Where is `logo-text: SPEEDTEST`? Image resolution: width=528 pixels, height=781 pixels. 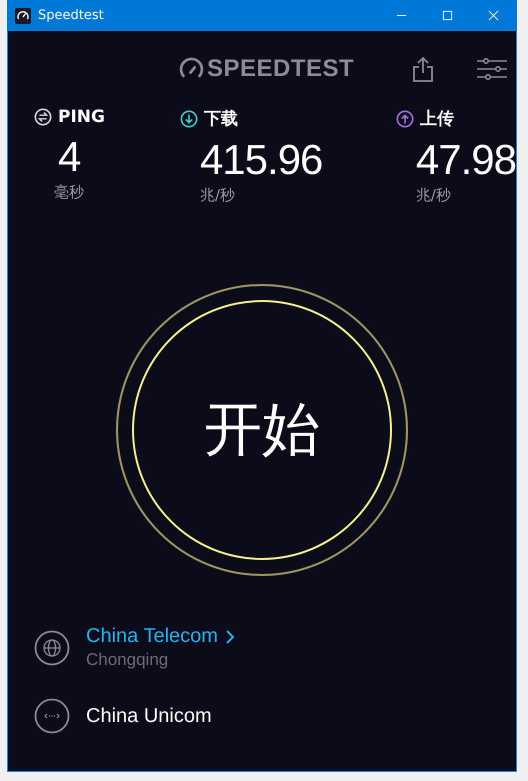 logo-text: SPEEDTEST is located at coordinates (280, 69).